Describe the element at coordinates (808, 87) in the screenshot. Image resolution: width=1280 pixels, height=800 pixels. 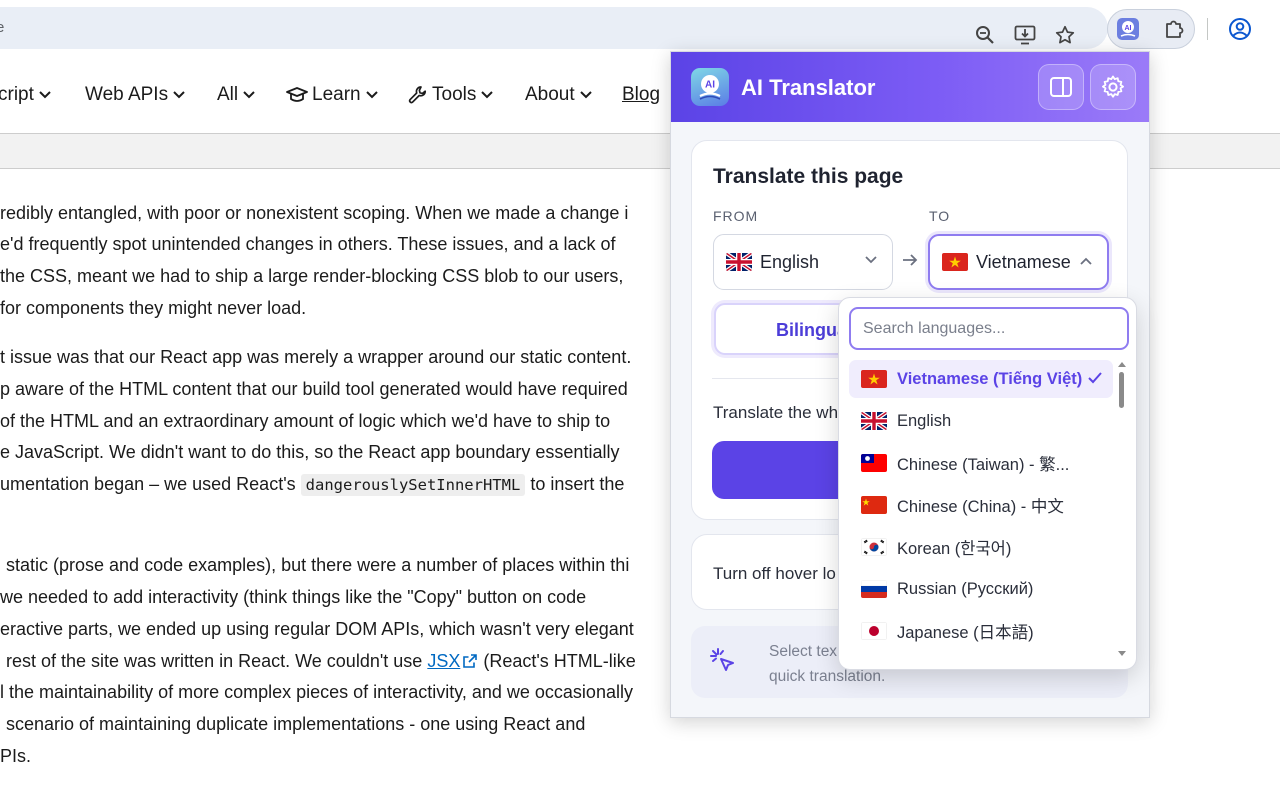
I see `panel-title: AI Translator` at that location.